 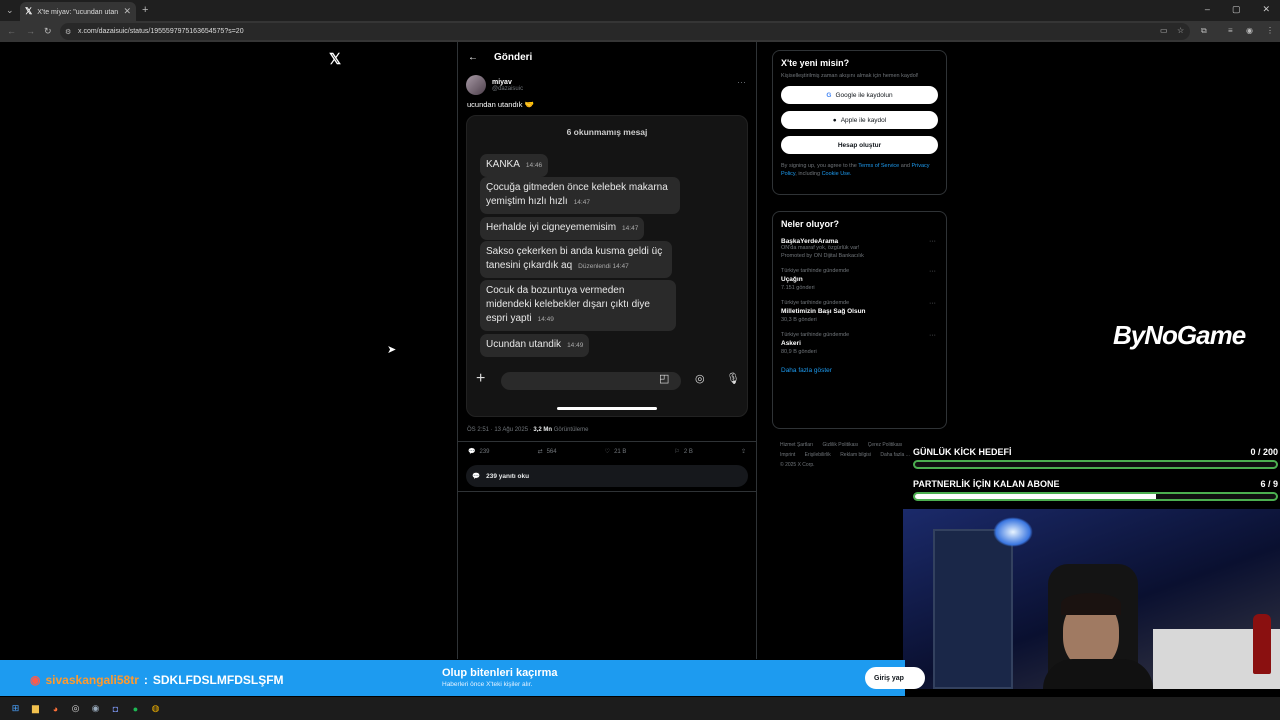 I want to click on forward-icon: →, so click(x=30, y=31).